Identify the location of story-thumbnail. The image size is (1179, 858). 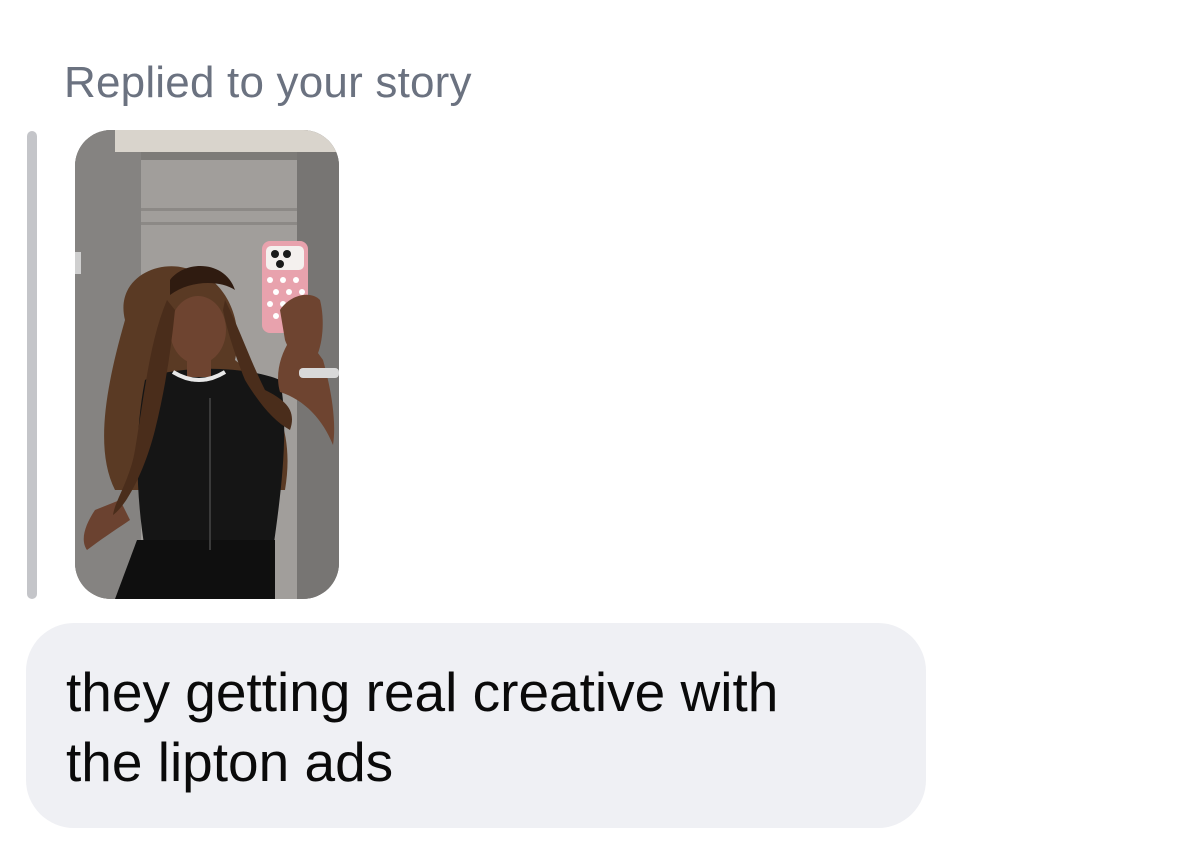
(207, 364).